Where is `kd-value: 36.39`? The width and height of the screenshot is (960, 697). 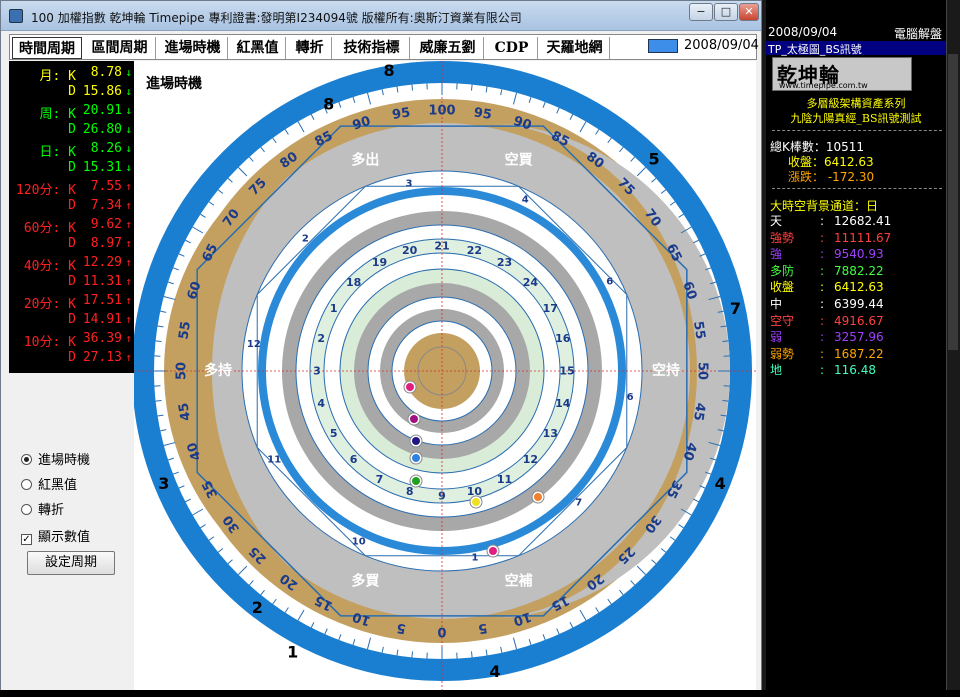
kd-value: 36.39 is located at coordinates (102, 338).